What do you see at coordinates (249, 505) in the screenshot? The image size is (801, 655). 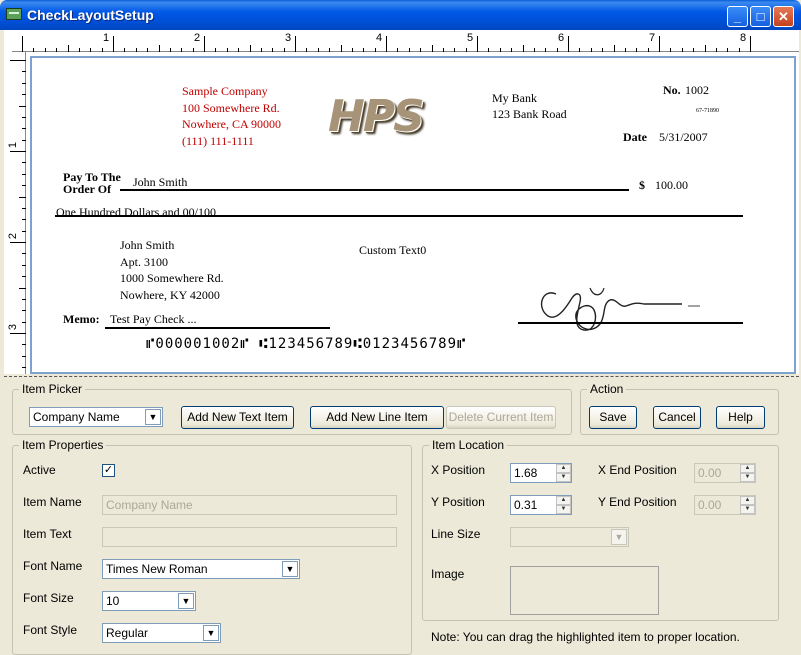 I see `item-name-field: Company Name` at bounding box center [249, 505].